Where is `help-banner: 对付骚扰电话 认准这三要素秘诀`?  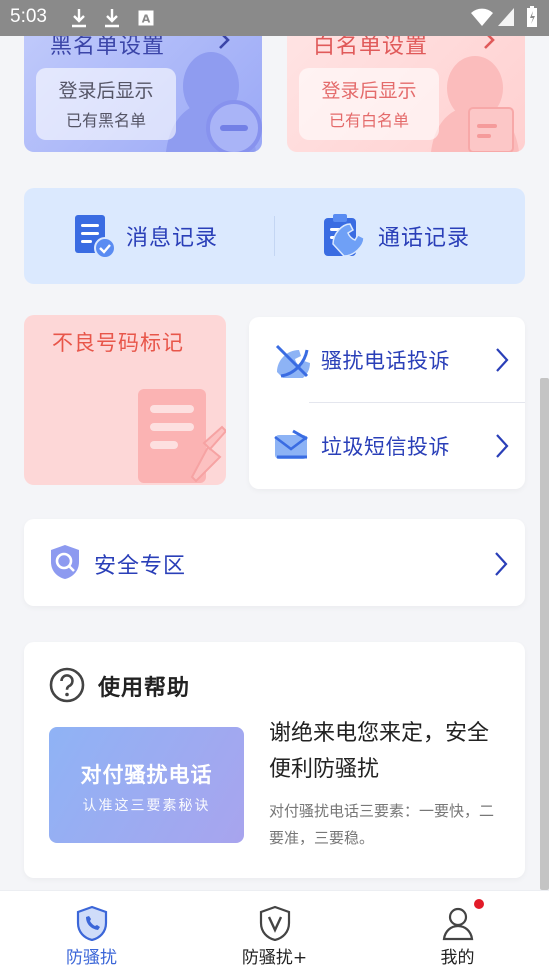
help-banner: 对付骚扰电话 认准这三要素秘诀 is located at coordinates (146, 785).